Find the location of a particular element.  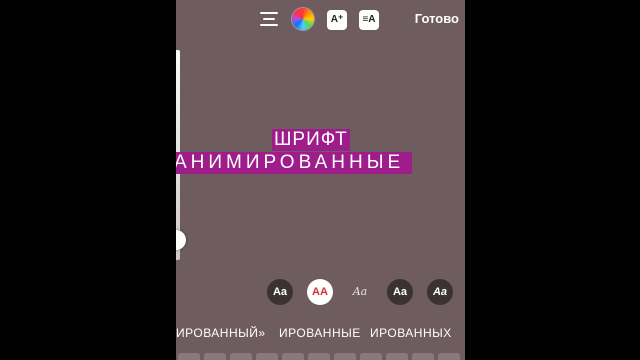

font-bold-italic-button: Aa is located at coordinates (440, 292).